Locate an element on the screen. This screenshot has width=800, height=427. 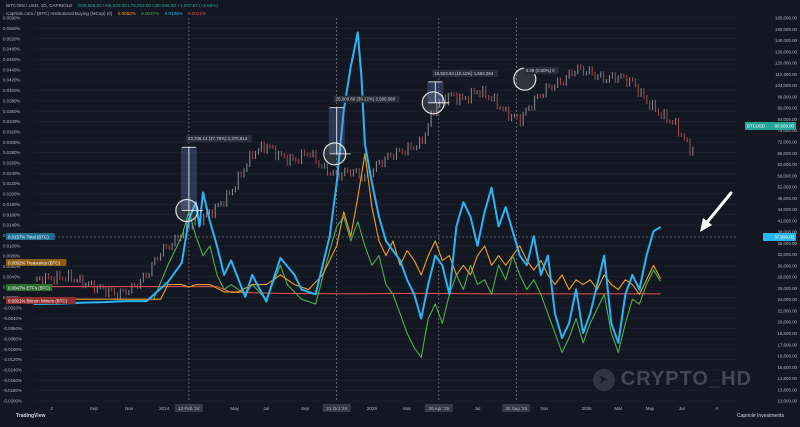
left-tick-label: -0.0160% is located at coordinates (12, 380).